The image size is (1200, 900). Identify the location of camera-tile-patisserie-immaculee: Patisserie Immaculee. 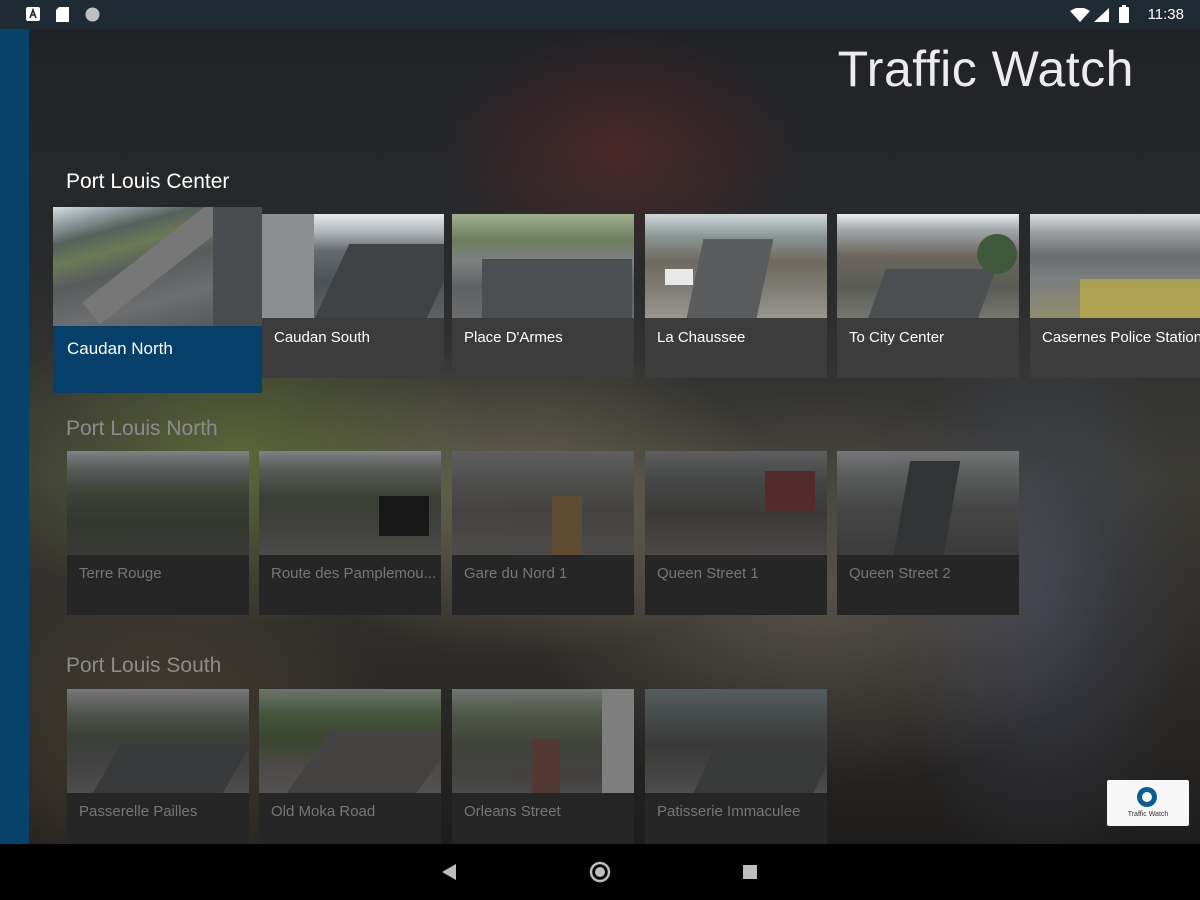
(736, 766).